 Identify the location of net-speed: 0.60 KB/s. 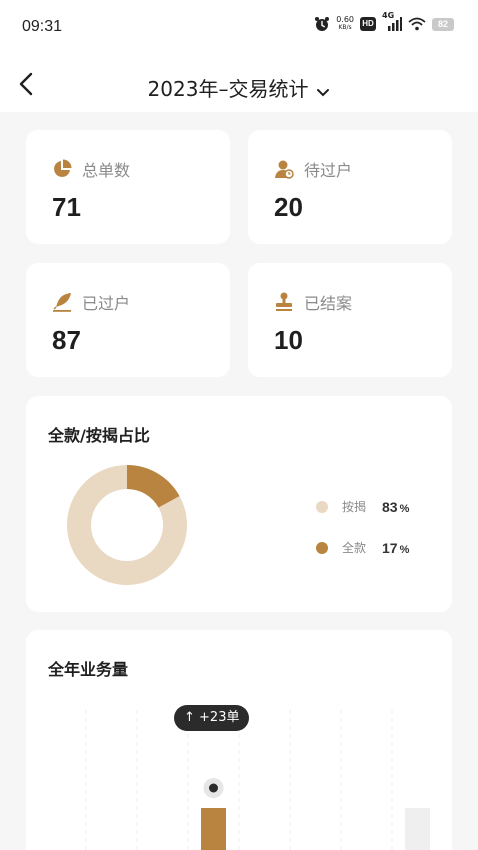
(345, 24).